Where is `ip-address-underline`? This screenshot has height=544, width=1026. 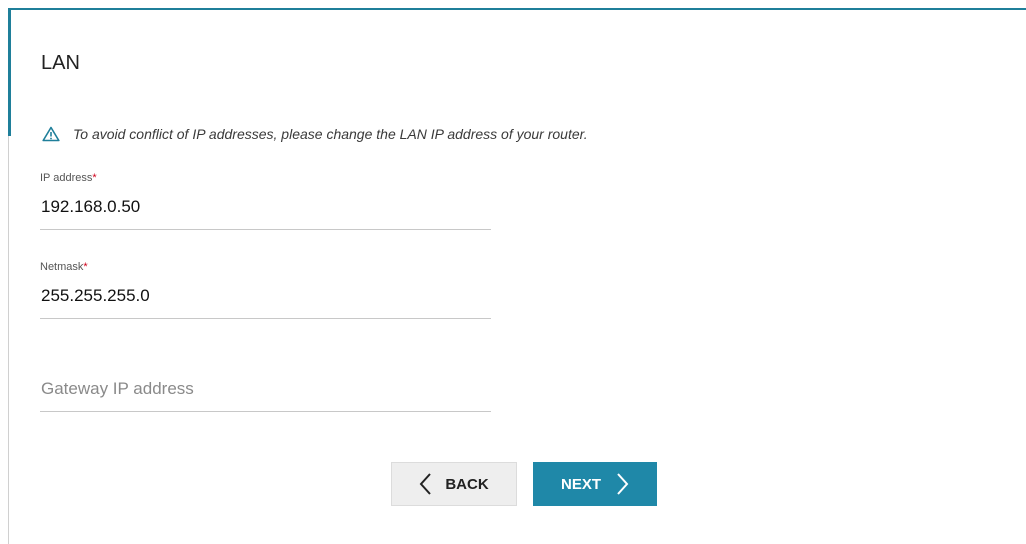 ip-address-underline is located at coordinates (265, 229).